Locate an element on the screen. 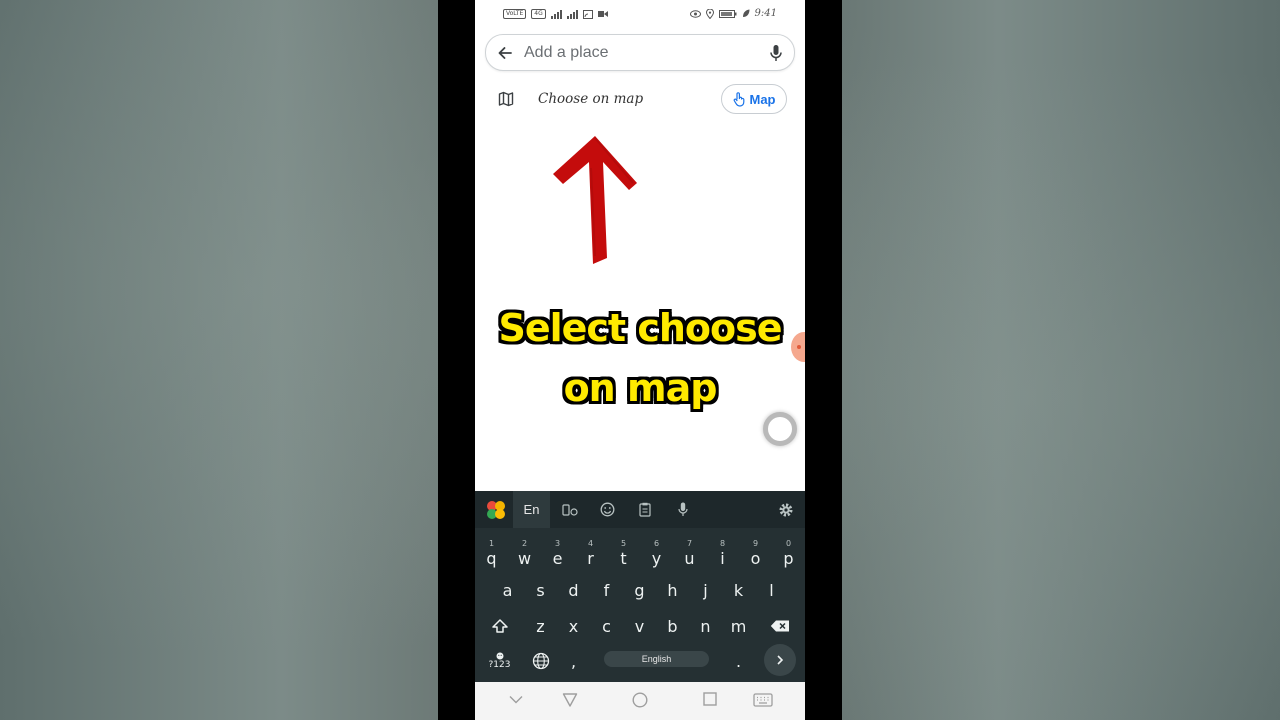  key-q: 1q is located at coordinates (491, 554).